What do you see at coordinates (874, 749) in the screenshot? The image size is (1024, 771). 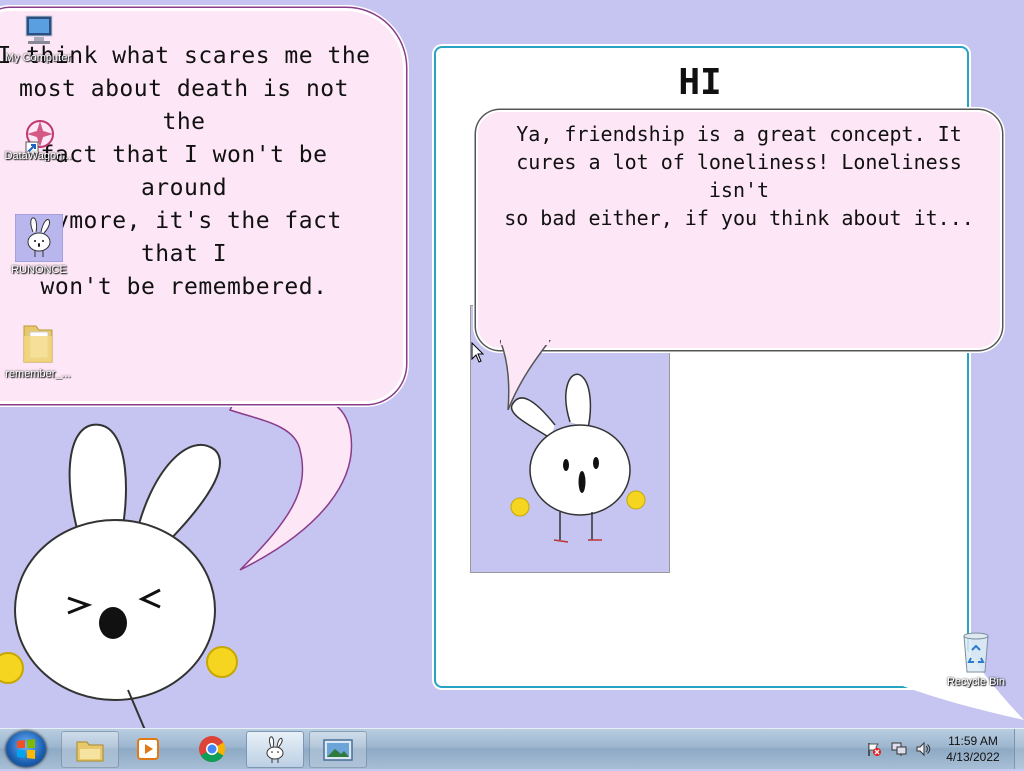 I see `action-center-flag-icon` at bounding box center [874, 749].